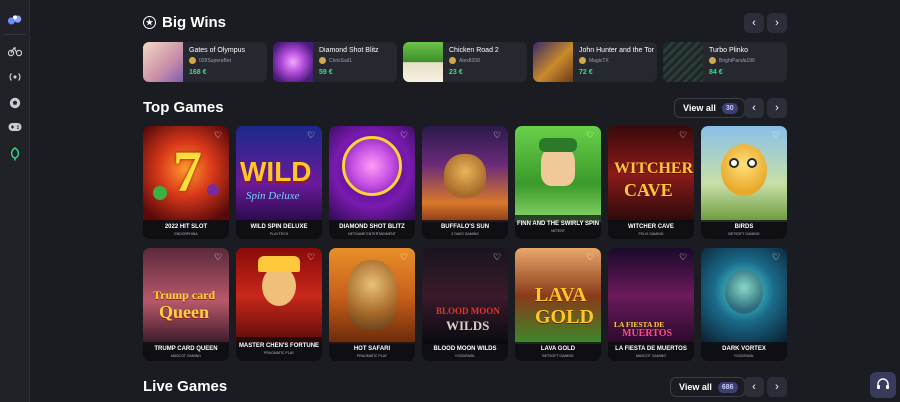 Image resolution: width=900 pixels, height=402 pixels. What do you see at coordinates (372, 233) in the screenshot?
I see `game-provider: NETGAME ENTERTAINMENT` at bounding box center [372, 233].